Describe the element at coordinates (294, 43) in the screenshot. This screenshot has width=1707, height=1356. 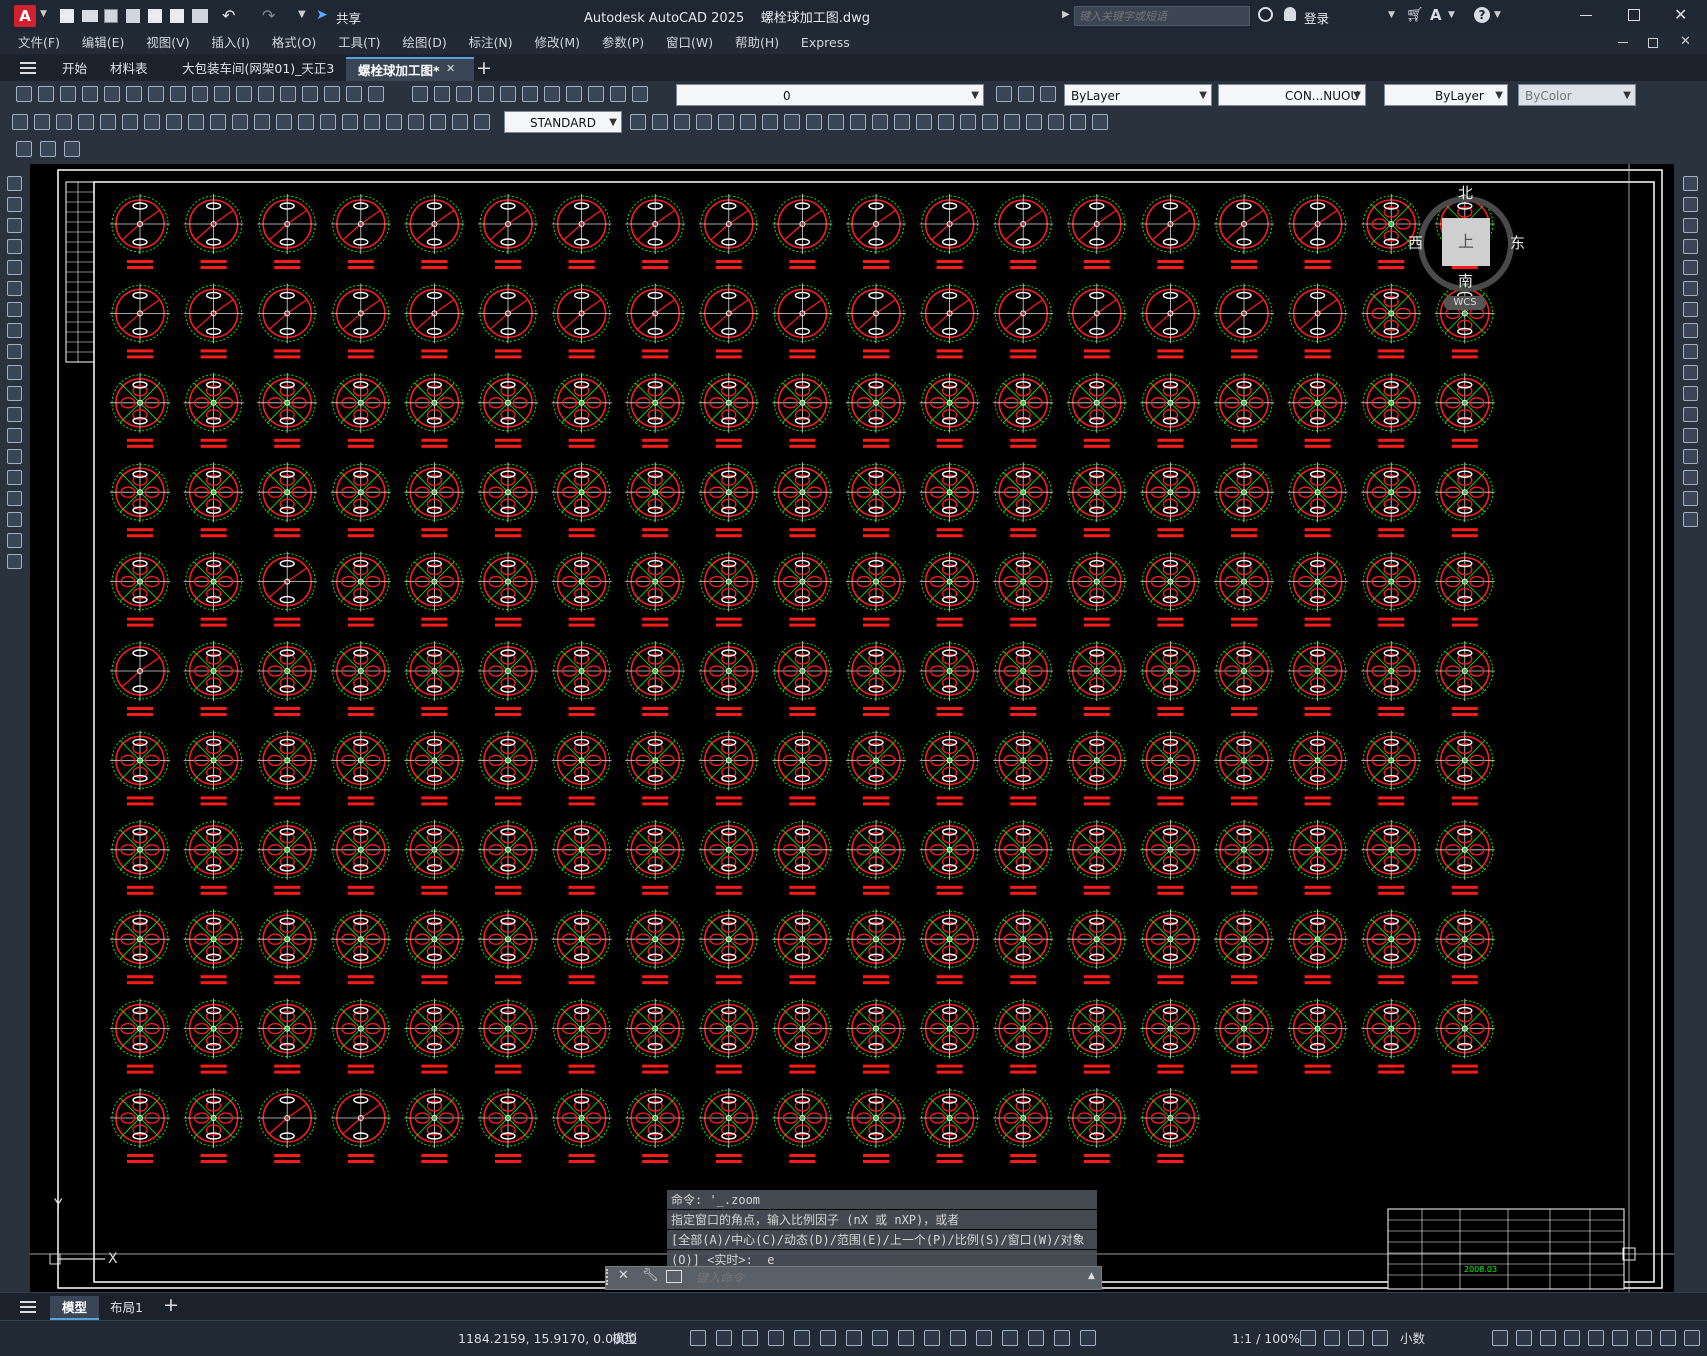
I see `menu-format: 格式(O)` at that location.